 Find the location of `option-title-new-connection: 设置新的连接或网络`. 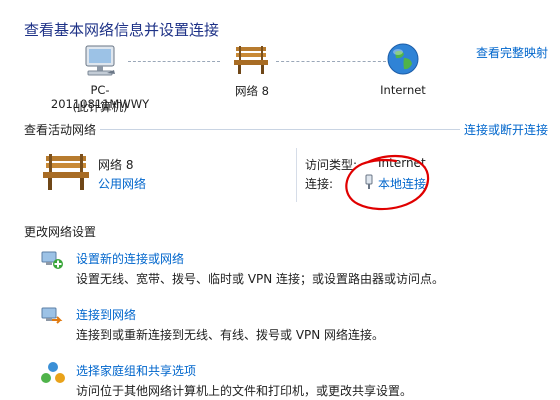

option-title-new-connection: 设置新的连接或网络 is located at coordinates (130, 258).